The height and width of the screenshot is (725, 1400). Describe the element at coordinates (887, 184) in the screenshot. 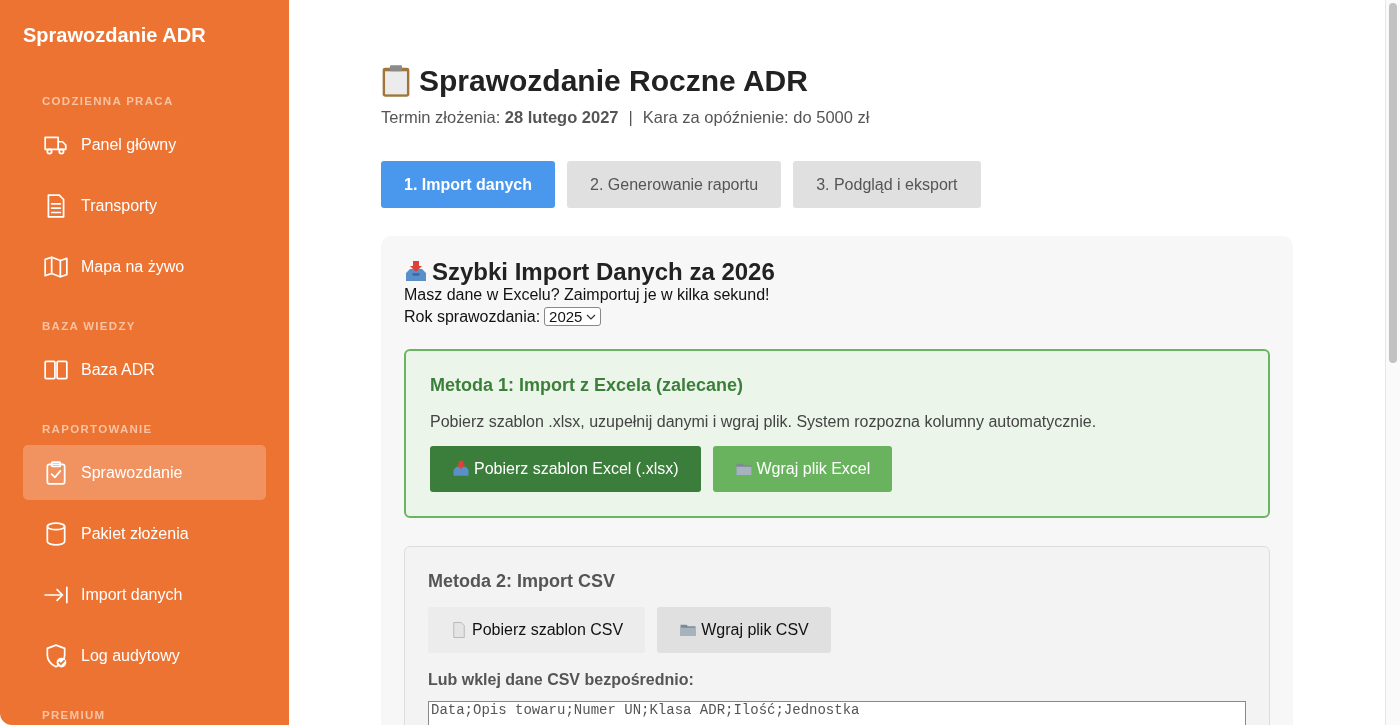

I see `step-tab: 3. Podgląd i eksport` at that location.